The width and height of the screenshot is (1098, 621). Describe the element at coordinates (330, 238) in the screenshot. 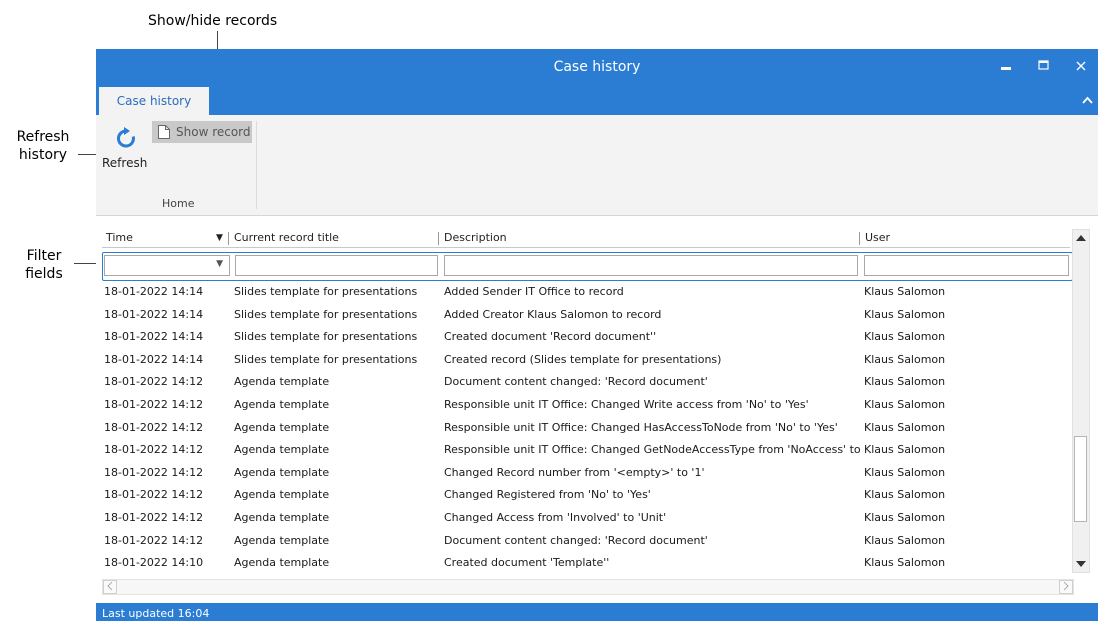

I see `column-header-title: Current record title` at that location.